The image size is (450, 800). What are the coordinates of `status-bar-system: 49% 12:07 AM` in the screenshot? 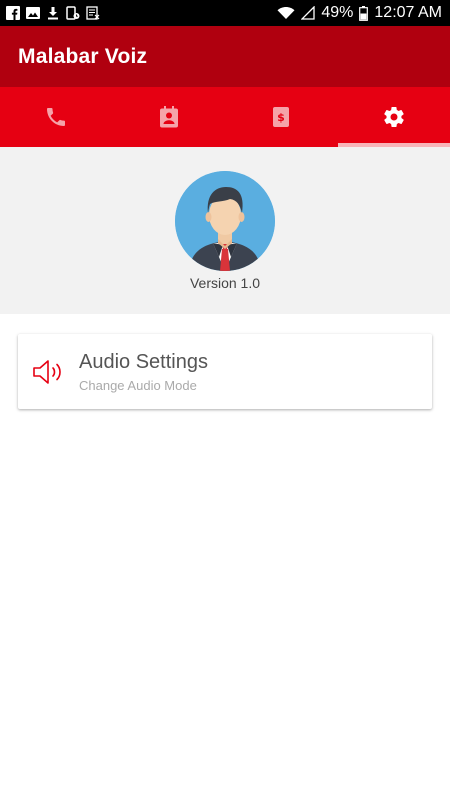 It's located at (359, 13).